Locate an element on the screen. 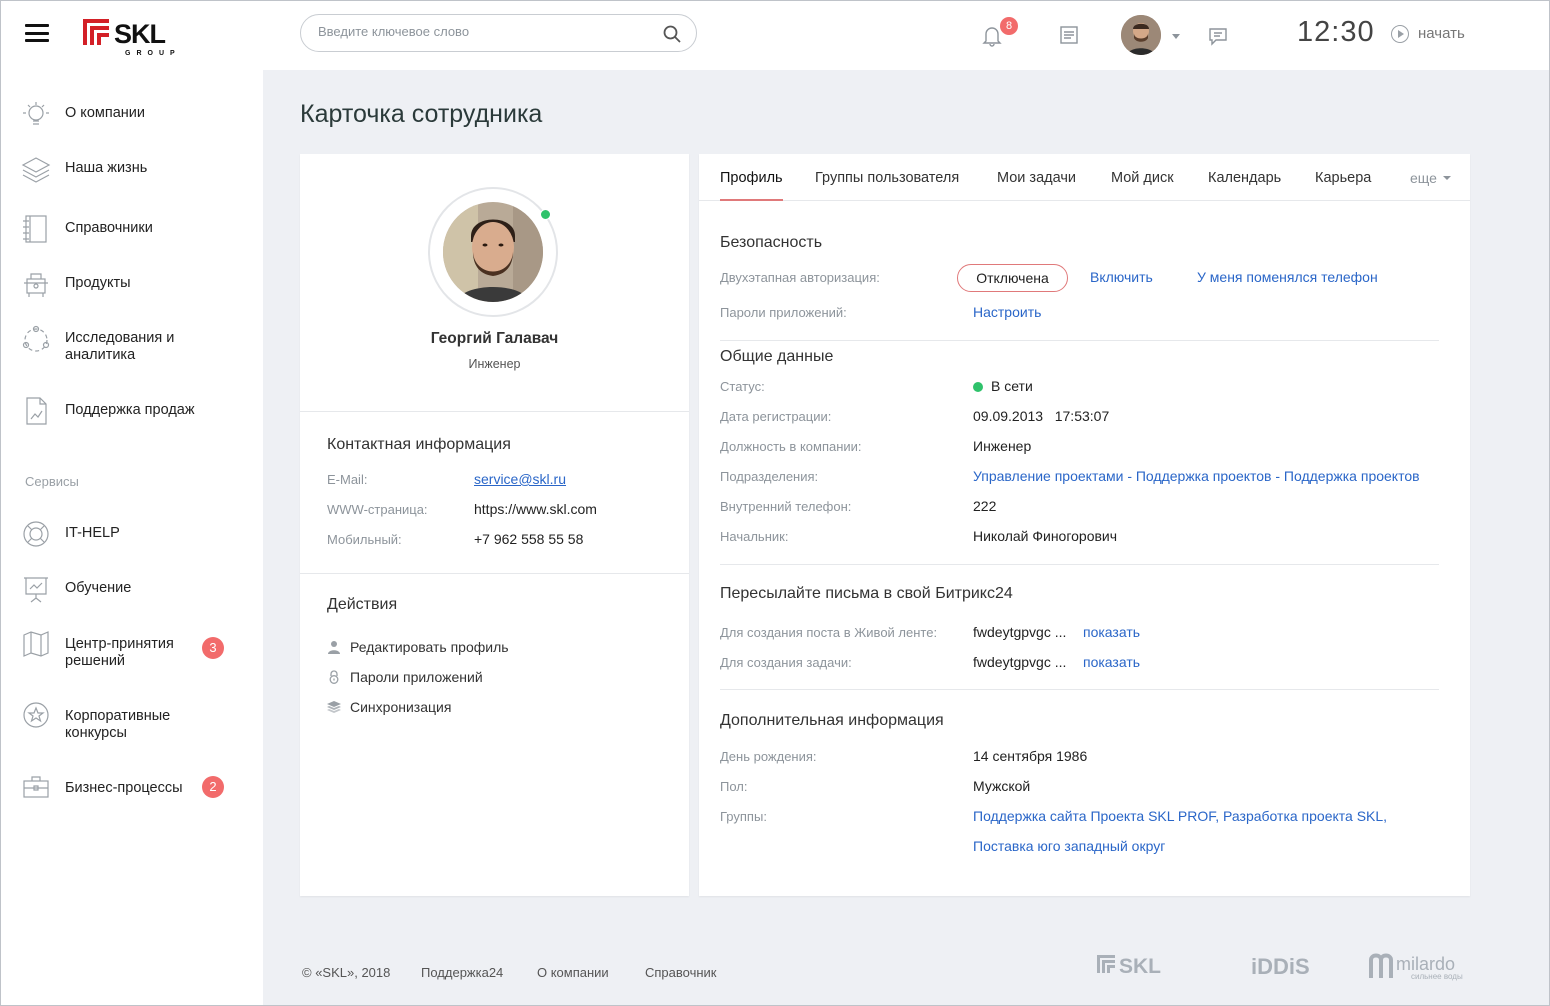  extra-info-title: Дополнительная информация is located at coordinates (832, 720).